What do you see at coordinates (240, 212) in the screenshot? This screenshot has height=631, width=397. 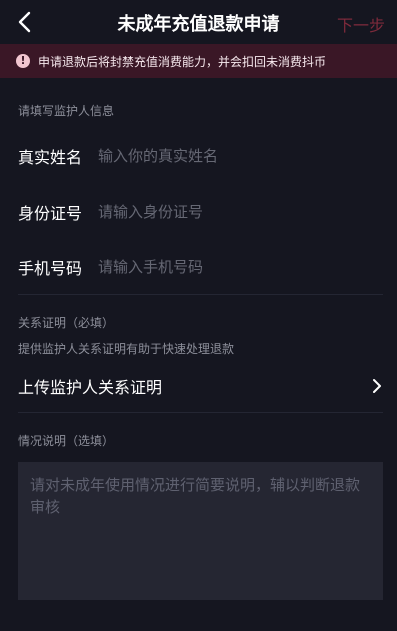 I see `id-number-input` at bounding box center [240, 212].